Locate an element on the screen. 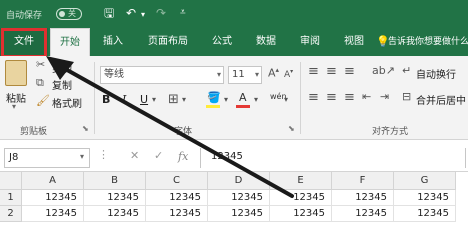 The image size is (468, 240). paint-bucket-icon: 🪣 is located at coordinates (214, 97).